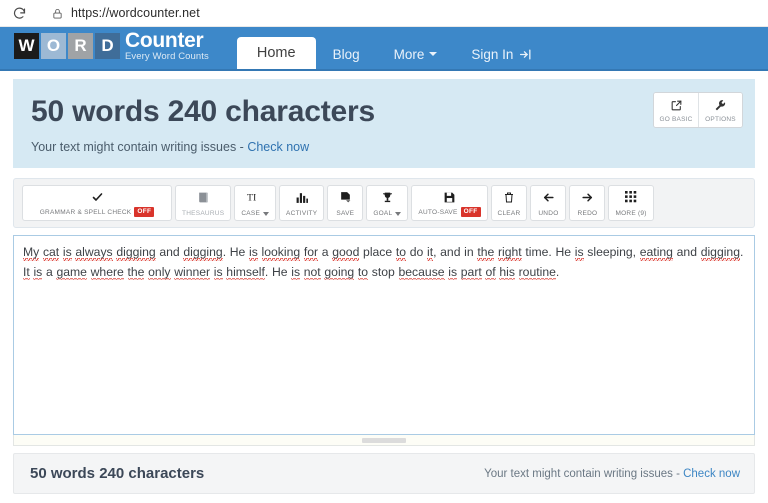 This screenshot has width=768, height=503. I want to click on misspelled-word: himself, so click(245, 272).